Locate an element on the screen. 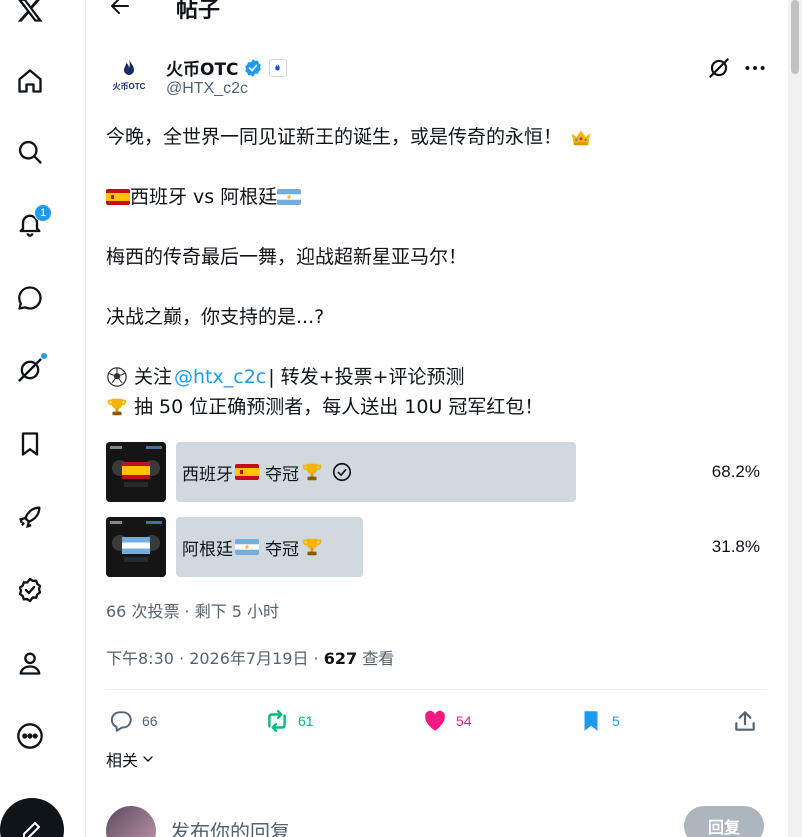  like-button: 54 is located at coordinates (447, 721).